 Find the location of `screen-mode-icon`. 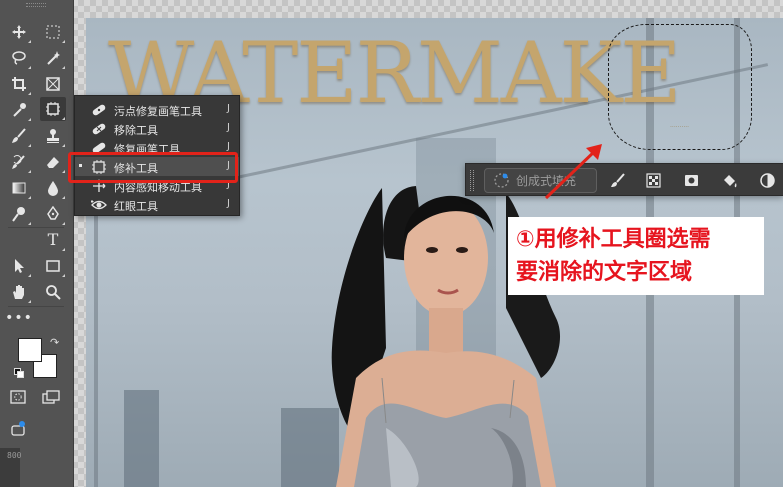

screen-mode-icon is located at coordinates (51, 397).